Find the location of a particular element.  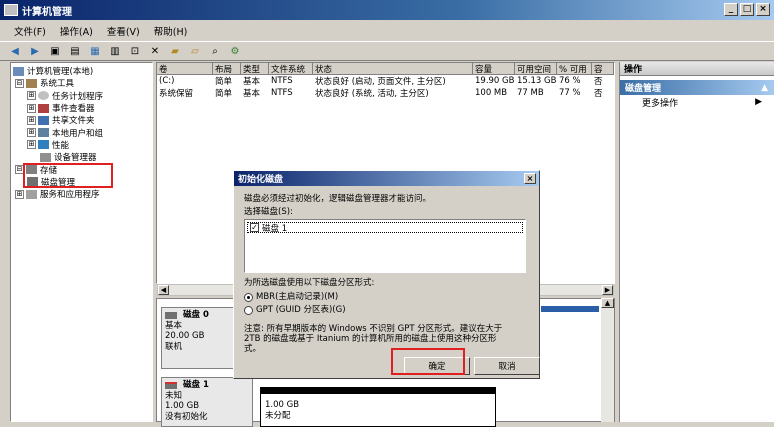

event-viewer-icon is located at coordinates (43, 108).